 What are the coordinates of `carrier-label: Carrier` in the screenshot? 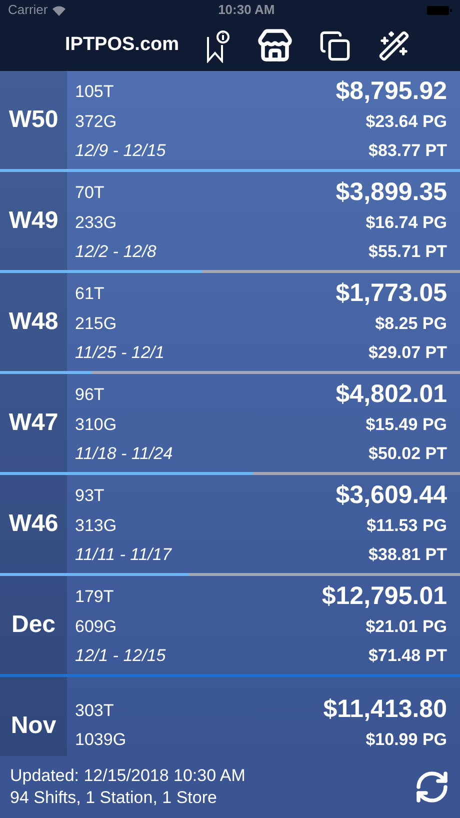 It's located at (28, 10).